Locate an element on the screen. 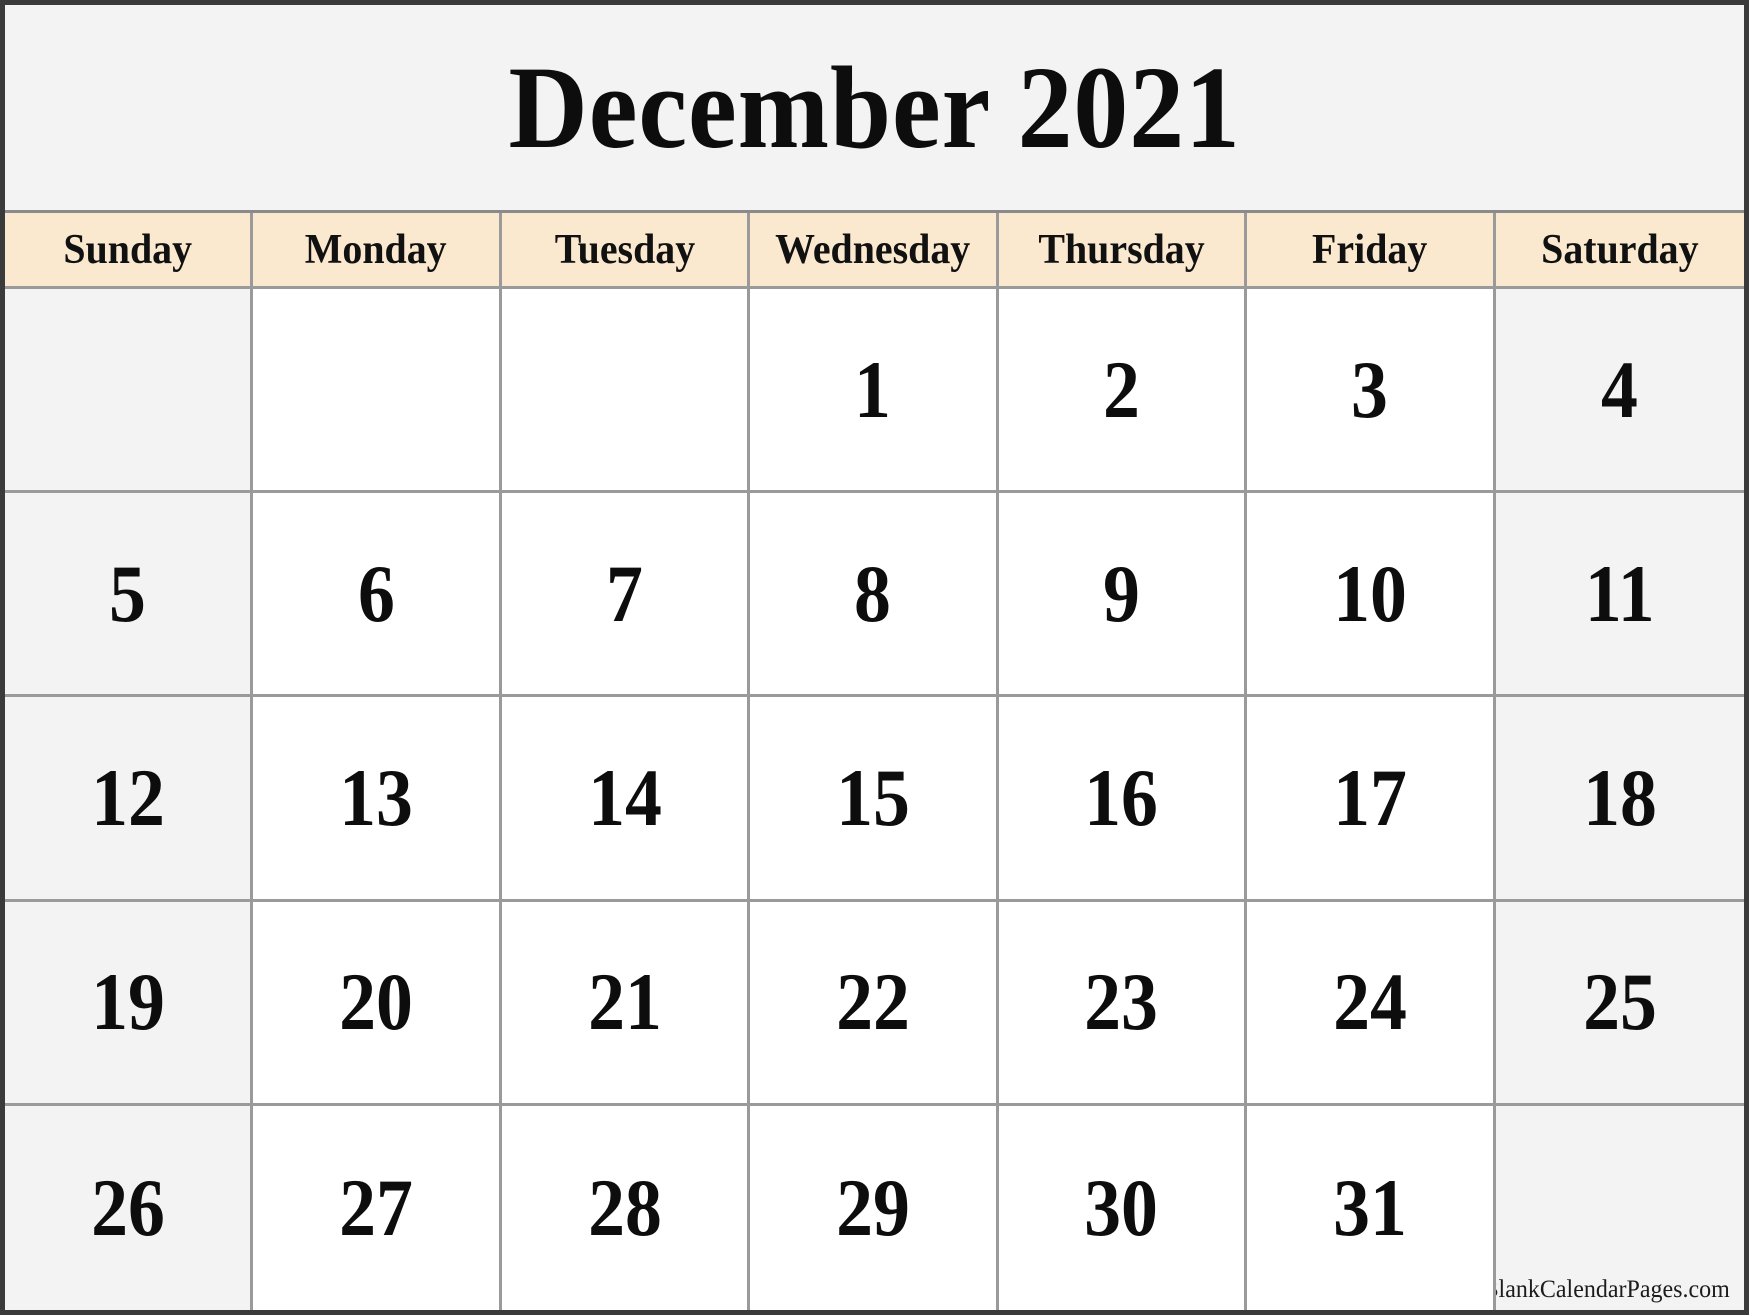 The width and height of the screenshot is (1749, 1315). copyright-credit: © BlankCalendarPages.com is located at coordinates (1612, 1289).